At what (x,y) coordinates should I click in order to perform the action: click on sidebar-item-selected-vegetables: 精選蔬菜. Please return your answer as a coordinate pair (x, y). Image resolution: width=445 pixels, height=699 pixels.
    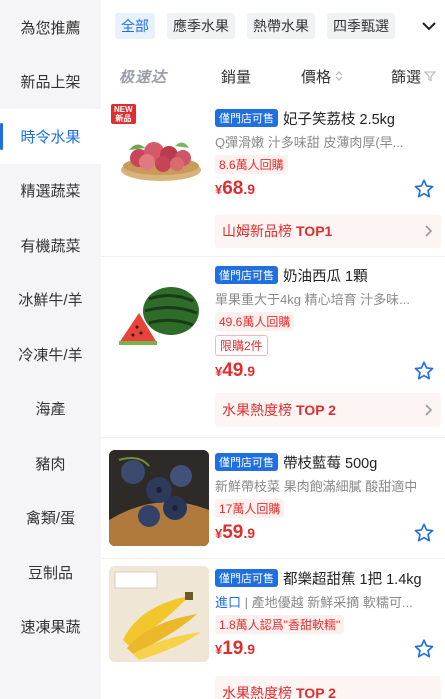
    Looking at the image, I should click on (50, 191).